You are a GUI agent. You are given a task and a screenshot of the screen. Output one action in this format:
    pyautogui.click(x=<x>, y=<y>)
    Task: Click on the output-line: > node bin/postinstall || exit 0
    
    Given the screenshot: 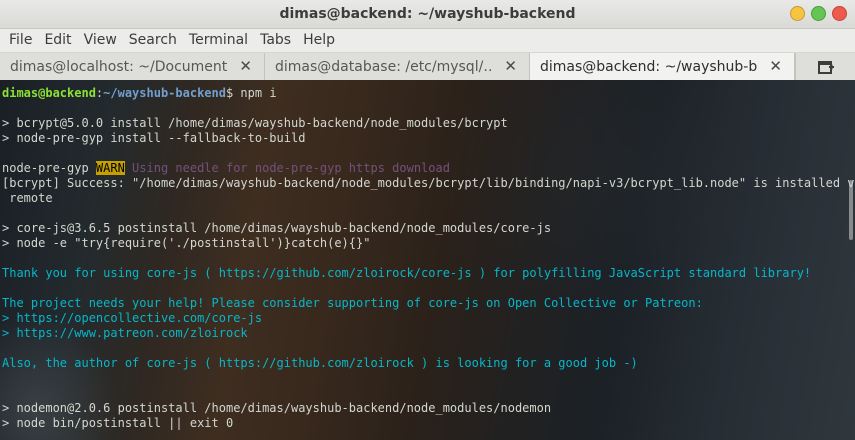 What is the action you would take?
    pyautogui.click(x=118, y=423)
    